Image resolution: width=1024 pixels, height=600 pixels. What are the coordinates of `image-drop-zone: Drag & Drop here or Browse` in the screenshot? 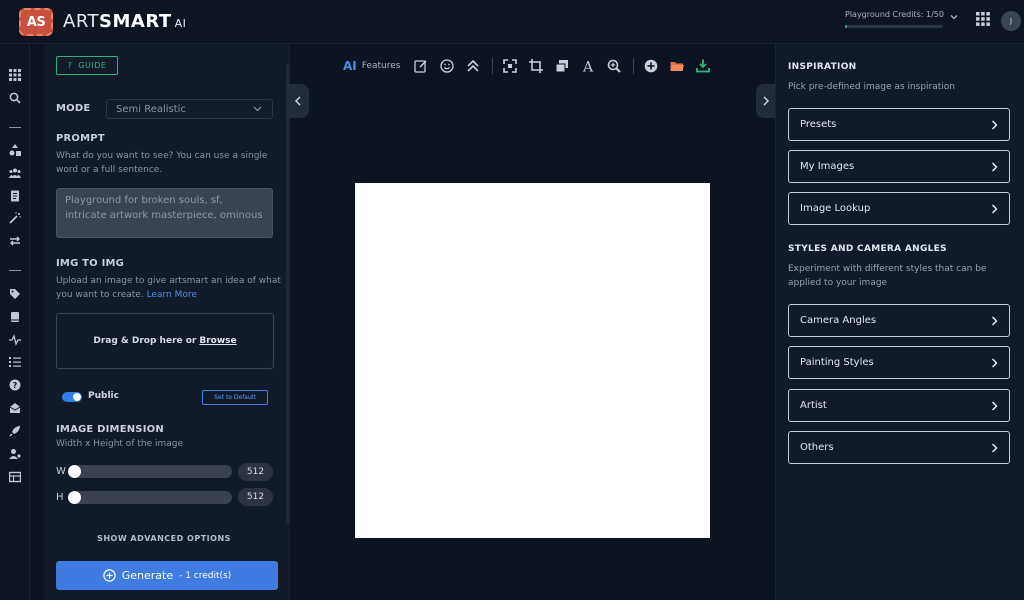 It's located at (165, 341).